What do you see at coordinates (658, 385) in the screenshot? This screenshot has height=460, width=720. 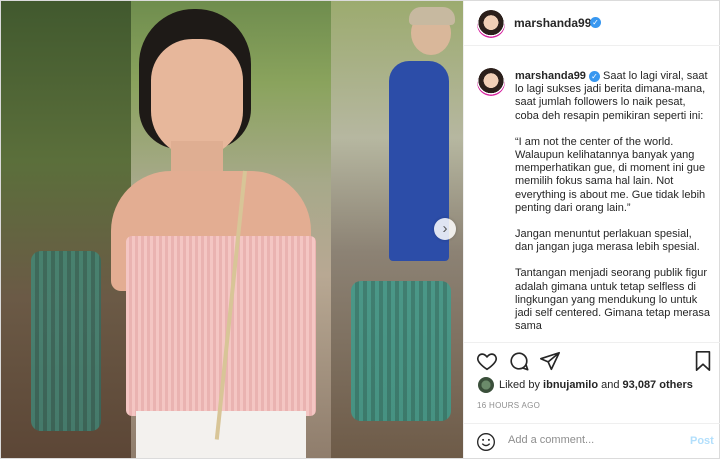 I see `likes-count: 93,087 others` at bounding box center [658, 385].